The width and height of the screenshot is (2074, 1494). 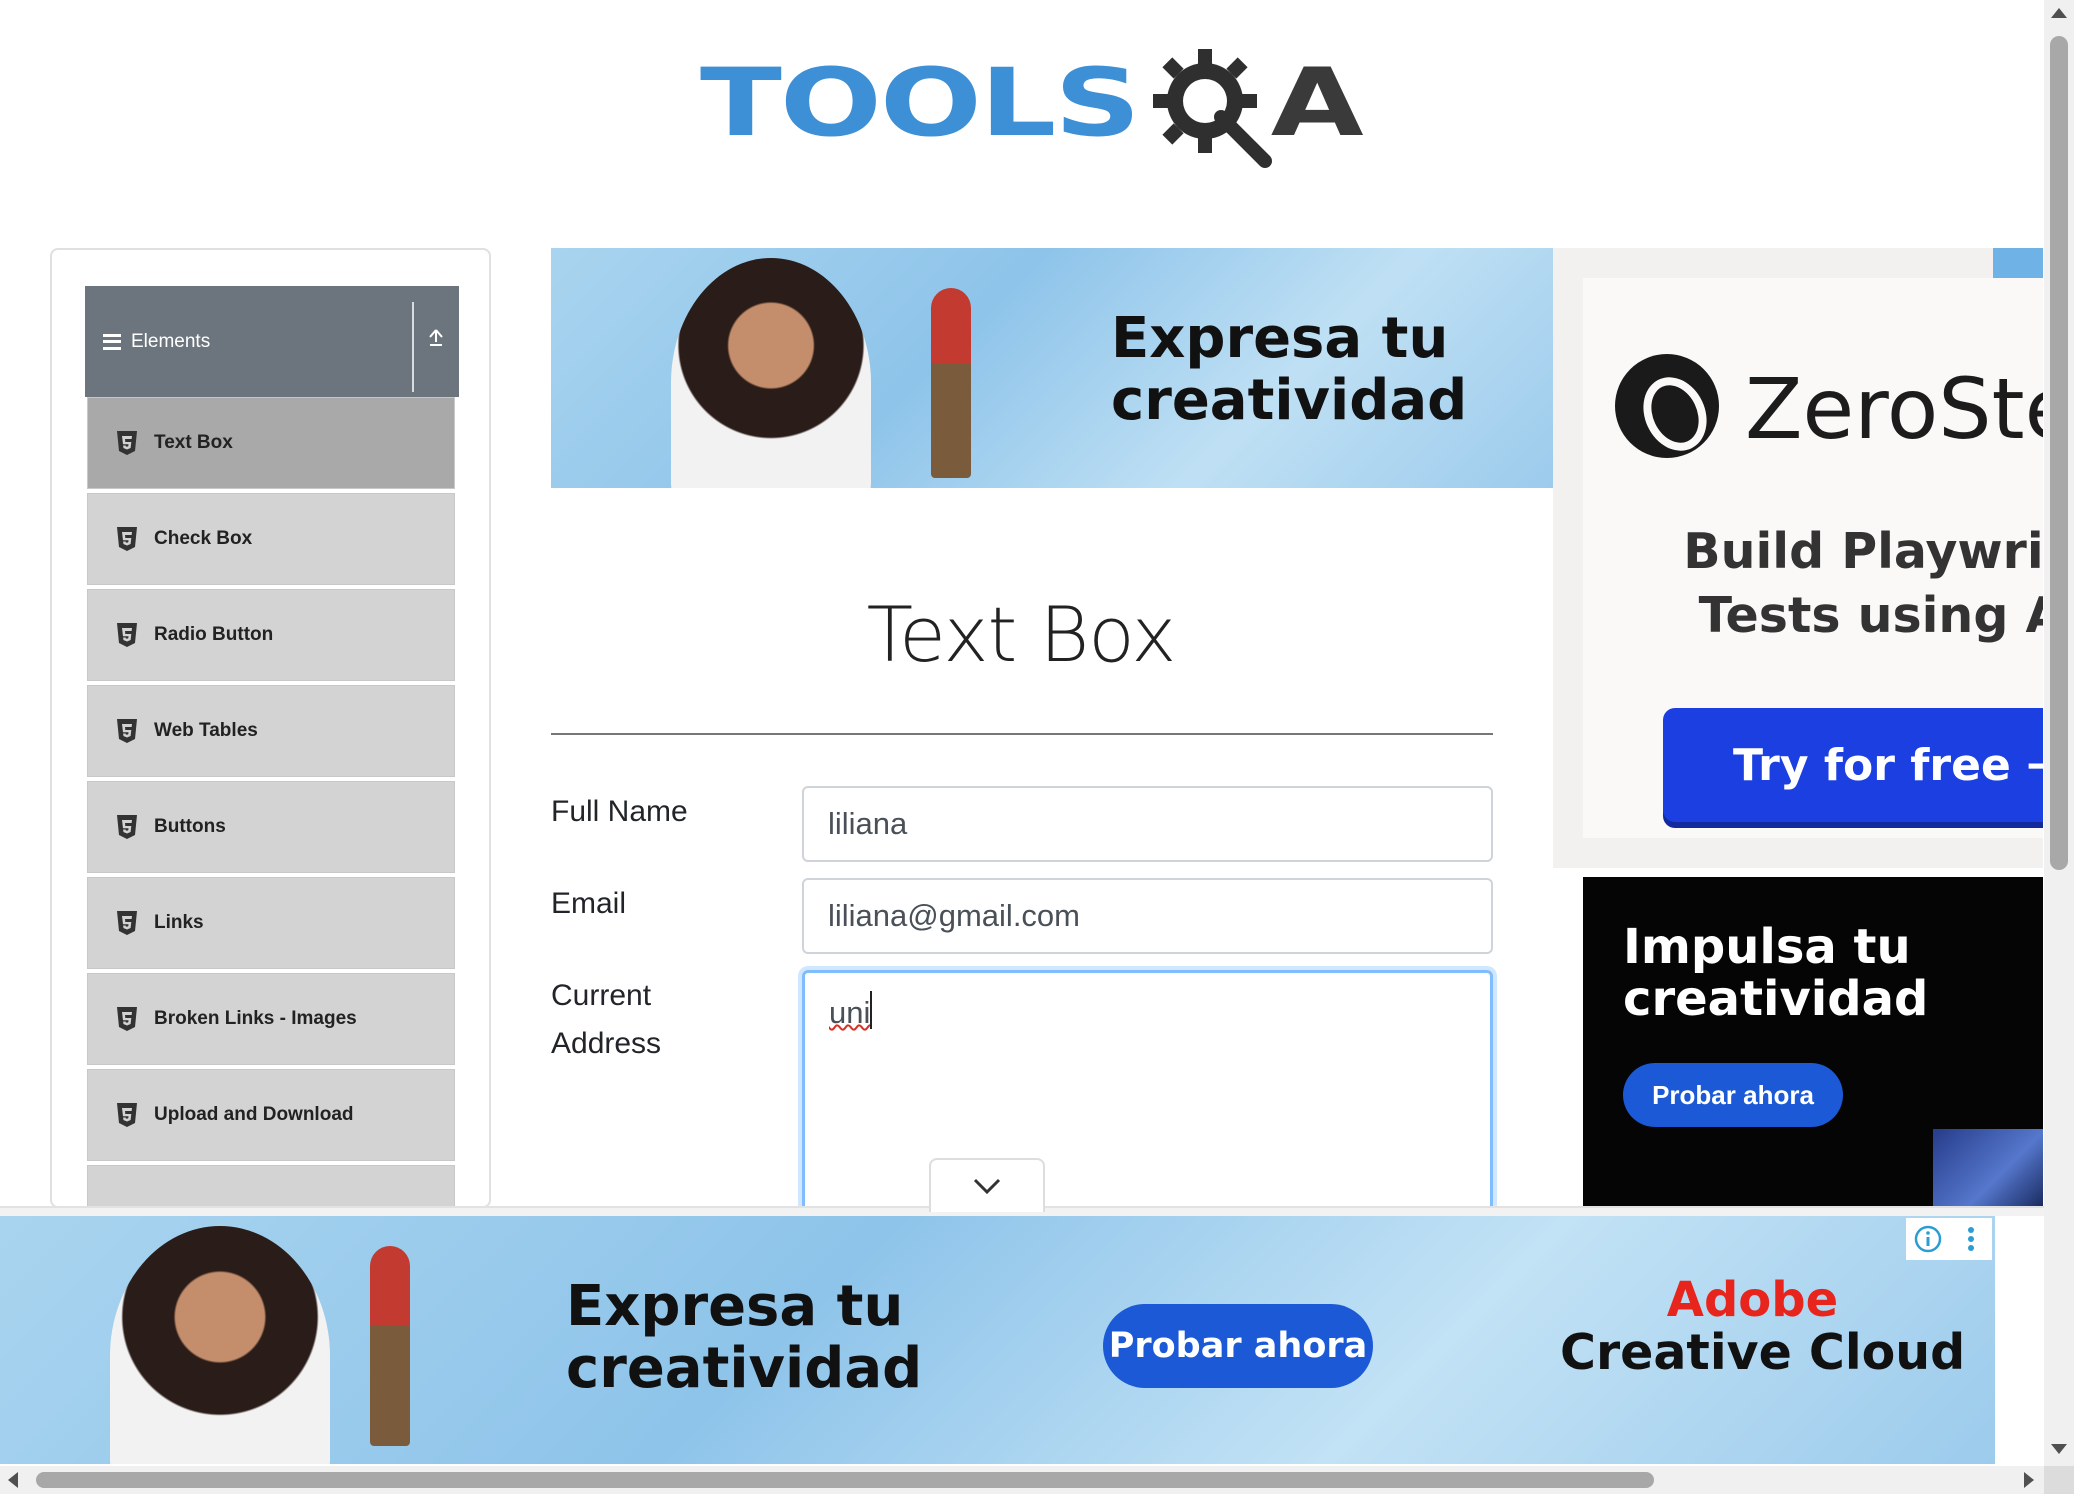 What do you see at coordinates (1147, 916) in the screenshot?
I see `email-input: liliana@gmail.com` at bounding box center [1147, 916].